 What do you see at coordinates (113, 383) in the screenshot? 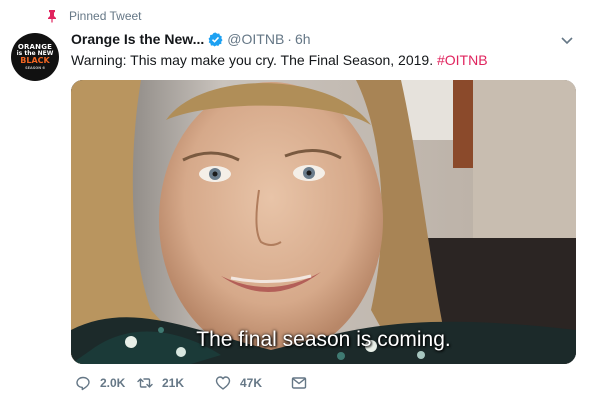
I see `reply-count: 2.0K` at bounding box center [113, 383].